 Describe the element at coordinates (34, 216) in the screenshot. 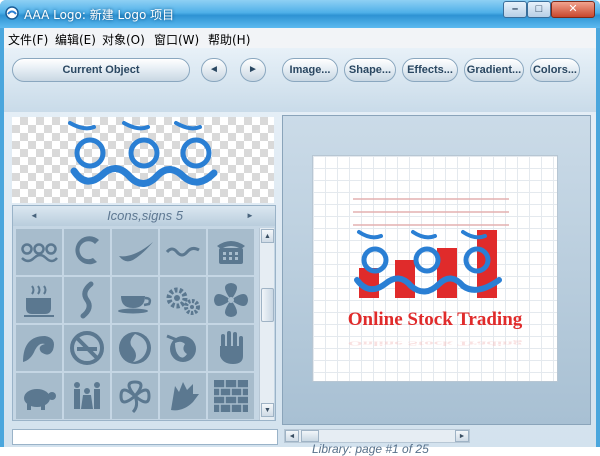

I see `category-prev-button: ◄` at that location.